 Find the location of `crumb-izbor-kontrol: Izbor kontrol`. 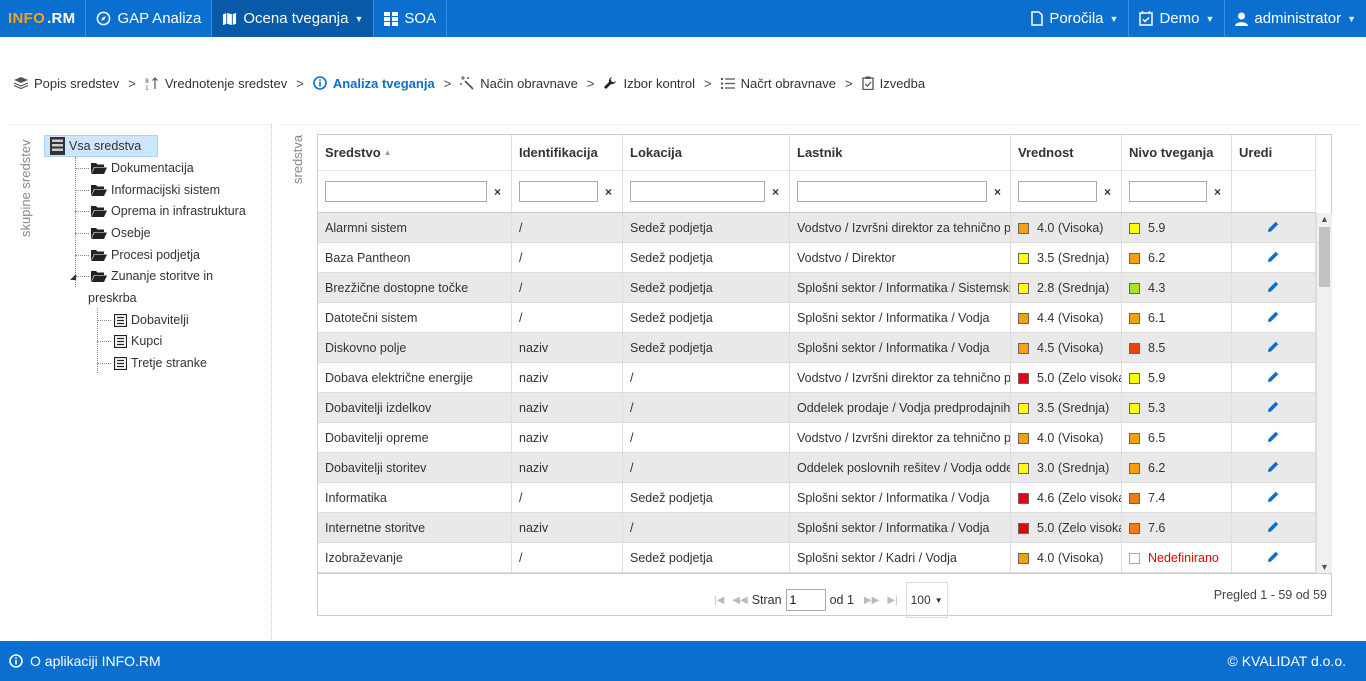

crumb-izbor-kontrol: Izbor kontrol is located at coordinates (649, 83).